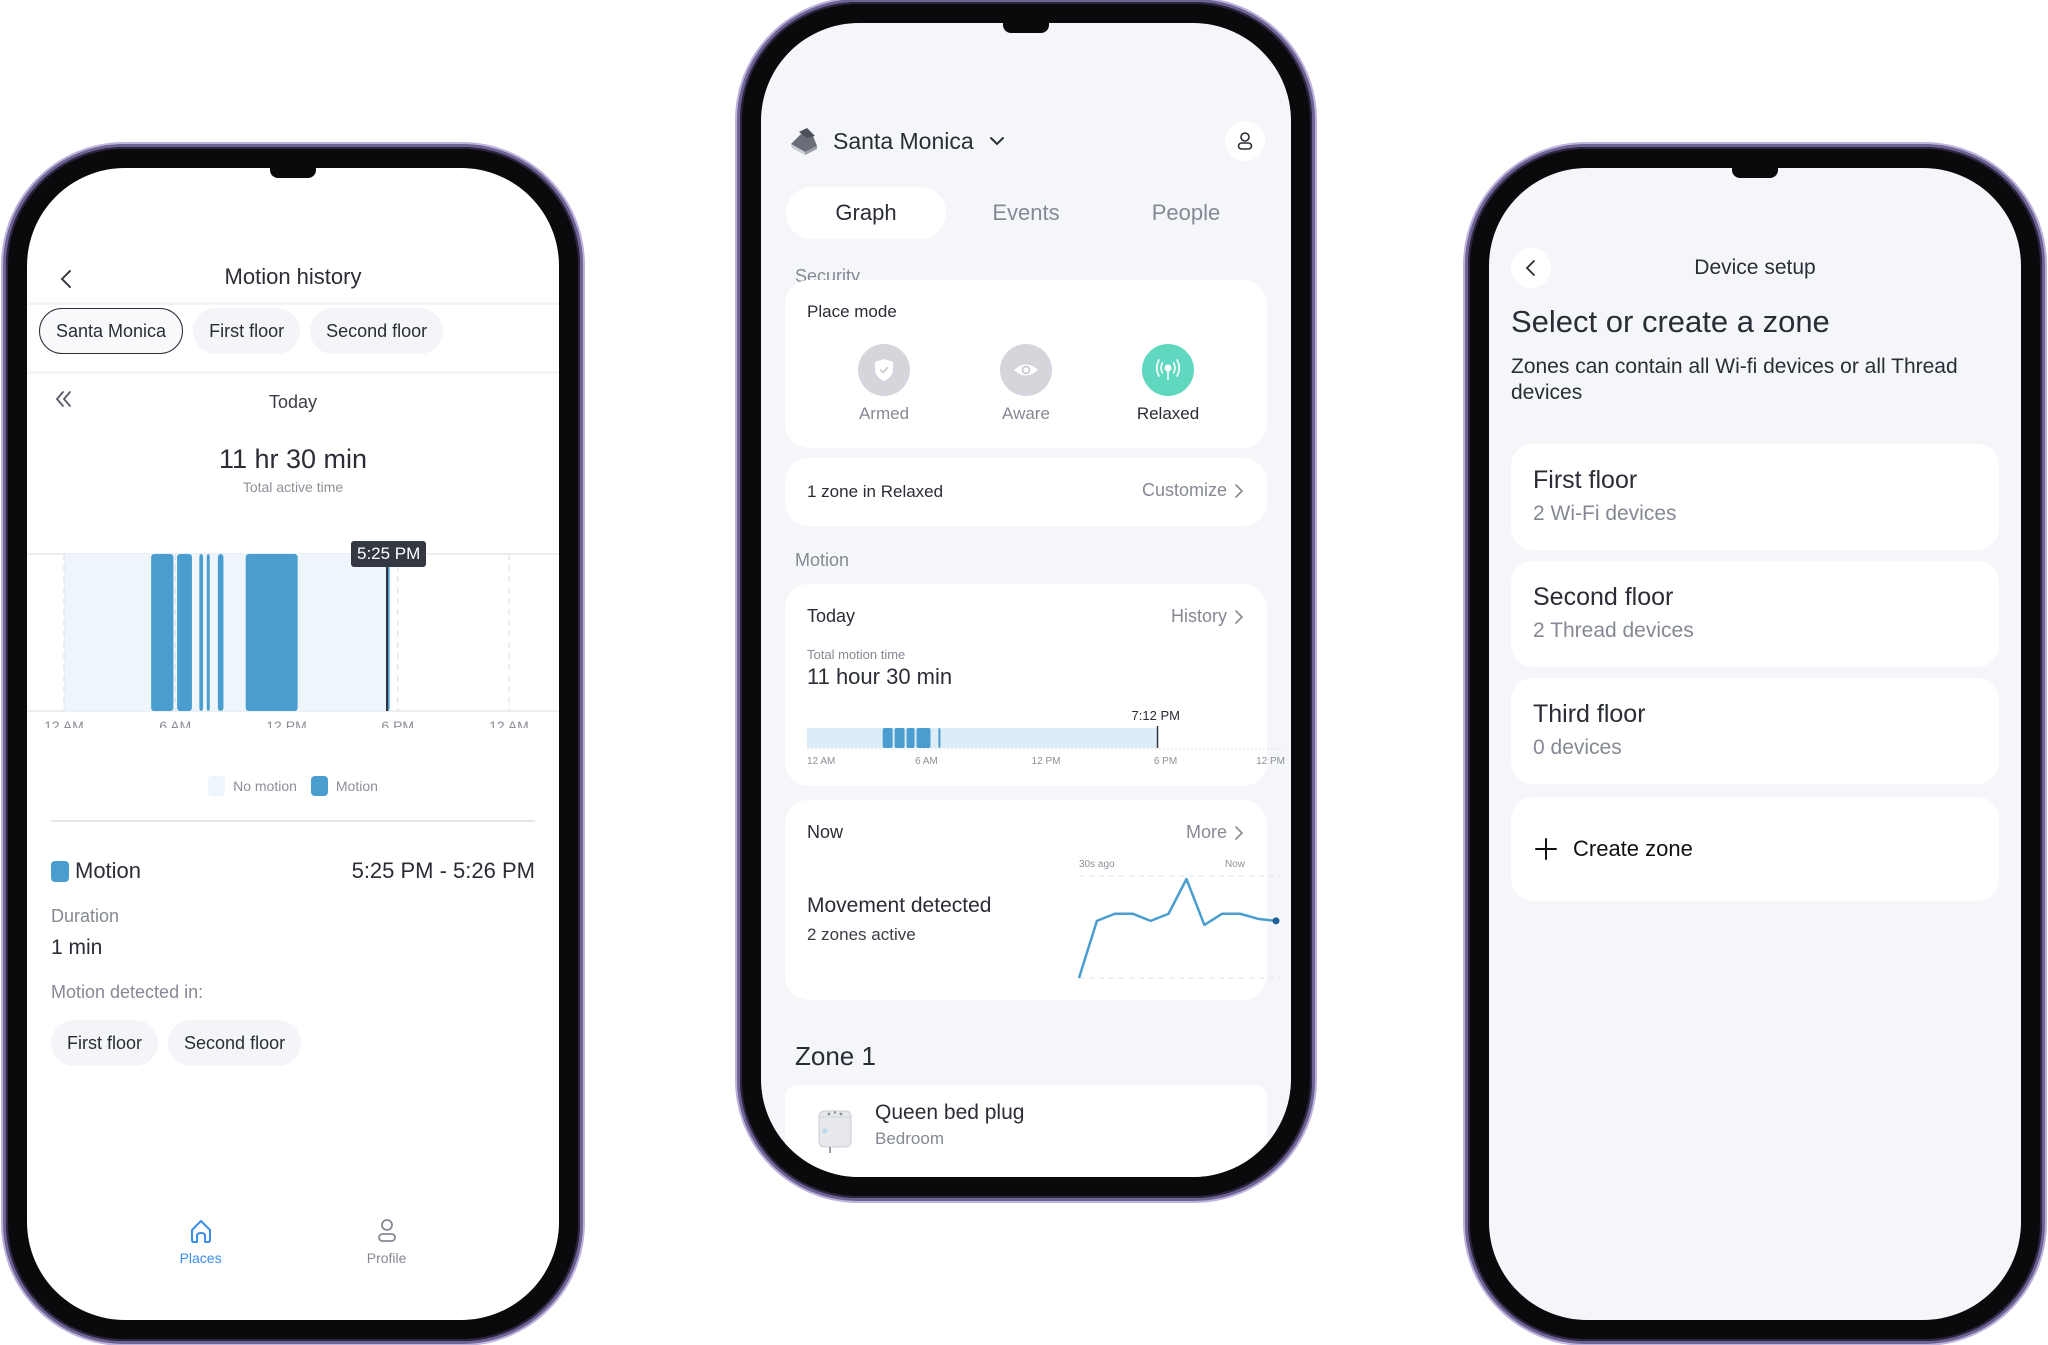 The width and height of the screenshot is (2048, 1345). Describe the element at coordinates (996, 141) in the screenshot. I see `chevron-down-icon` at that location.